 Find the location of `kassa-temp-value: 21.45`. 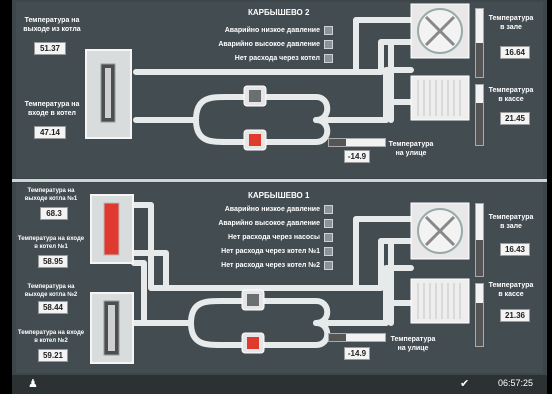

kassa-temp-value: 21.45 is located at coordinates (515, 118).